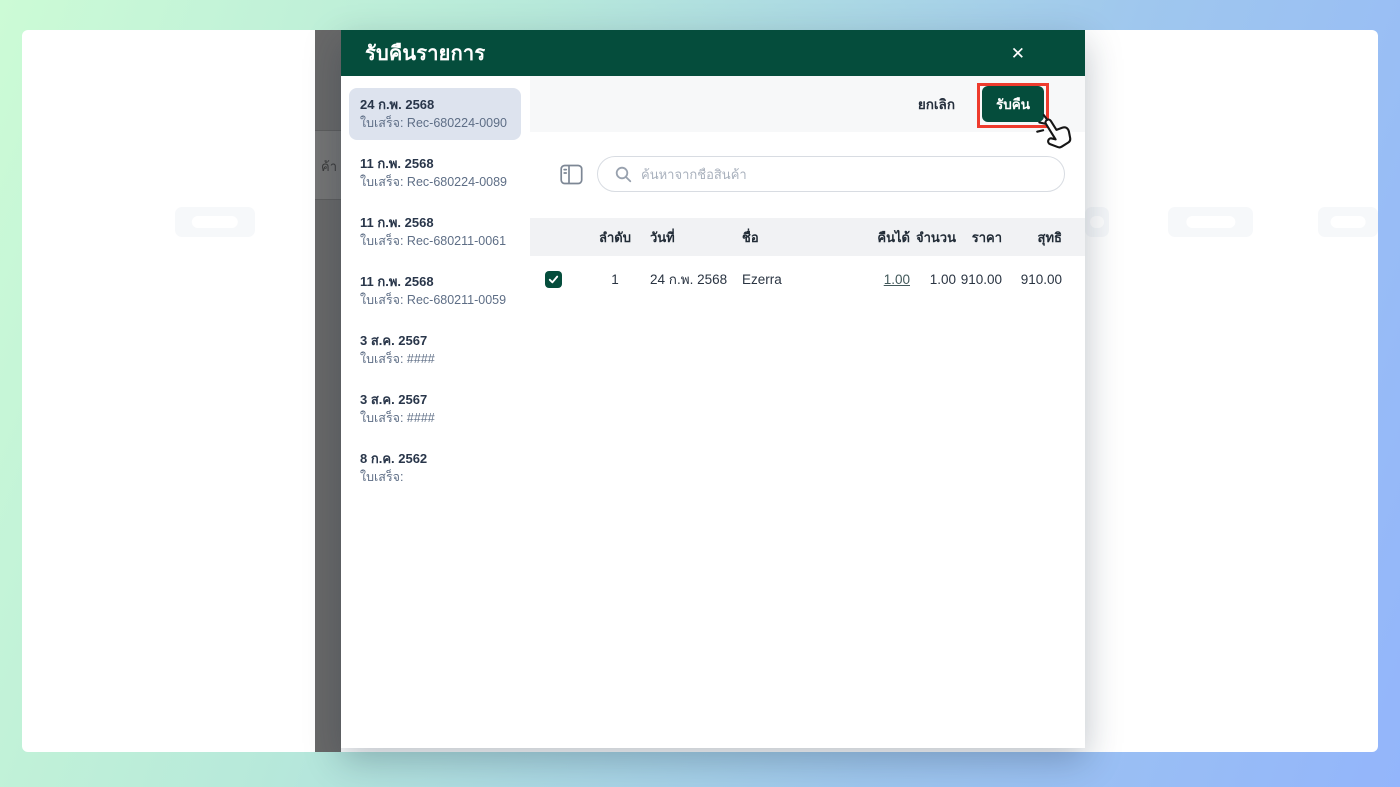  What do you see at coordinates (435, 114) in the screenshot?
I see `sidebar-item-receipt: 24 ก.พ. 2568 ใบเสร็จ: Rec-680224-0090` at bounding box center [435, 114].